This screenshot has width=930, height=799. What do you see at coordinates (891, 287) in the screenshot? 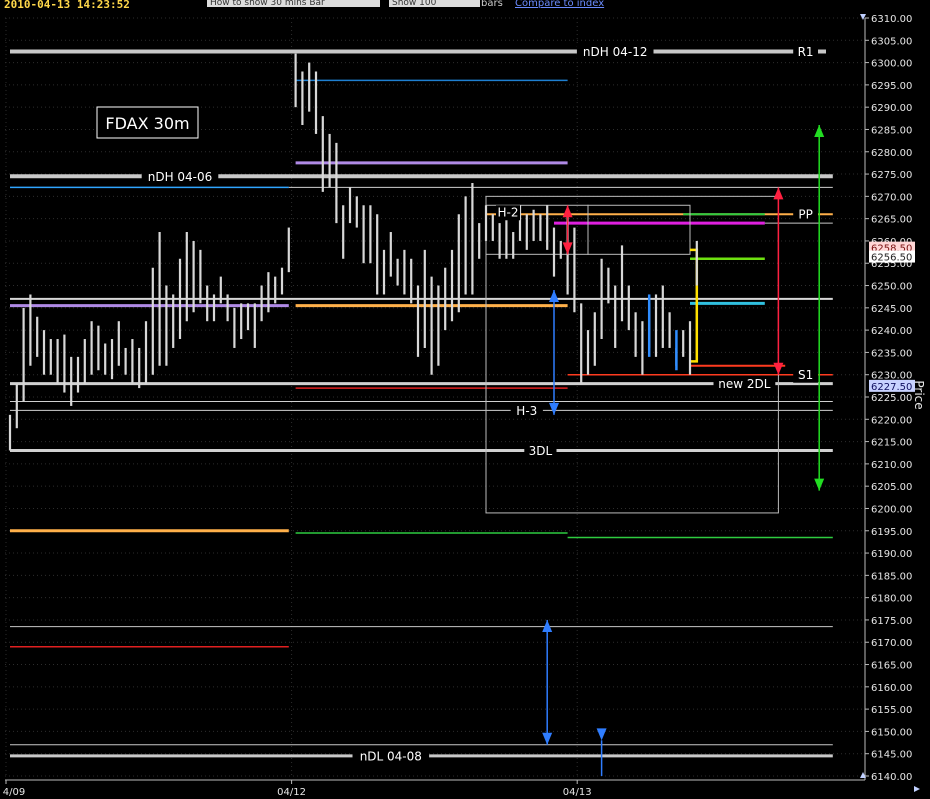
I see `y-tick-label: 6250.00` at bounding box center [891, 287].